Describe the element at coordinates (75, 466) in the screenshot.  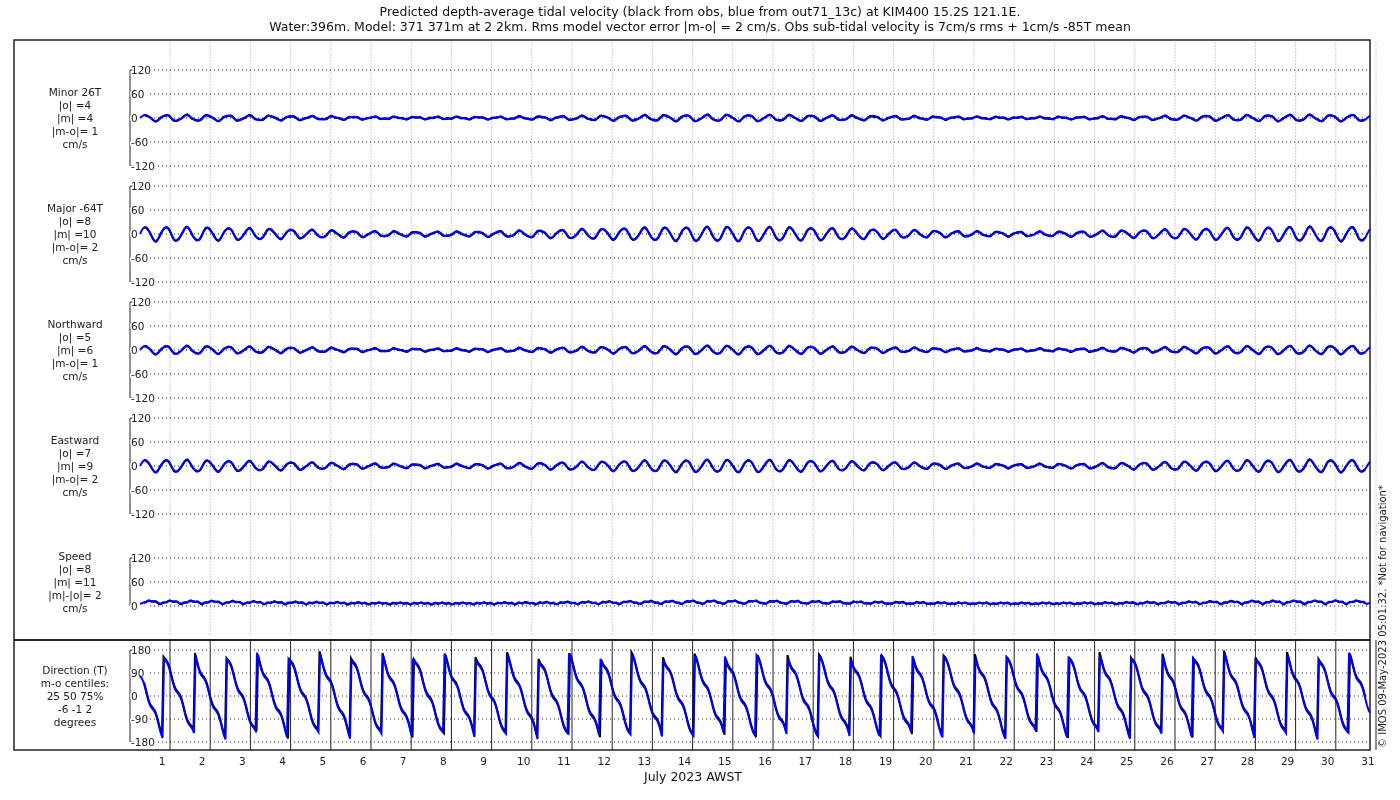
I see `panel-label: |m| =9` at that location.